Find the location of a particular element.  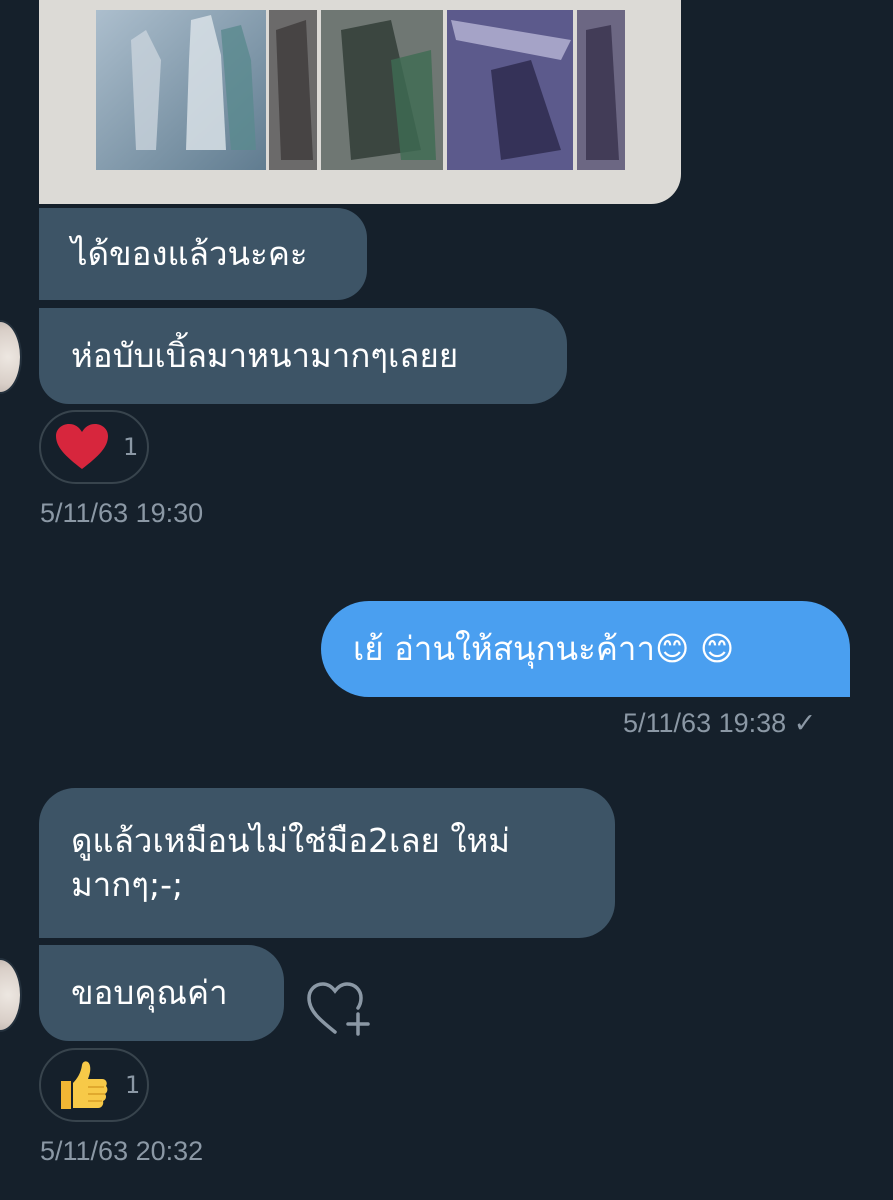

incoming-message: ห่อบับเบิ้ลมาหนามากๆเลยย is located at coordinates (303, 356).